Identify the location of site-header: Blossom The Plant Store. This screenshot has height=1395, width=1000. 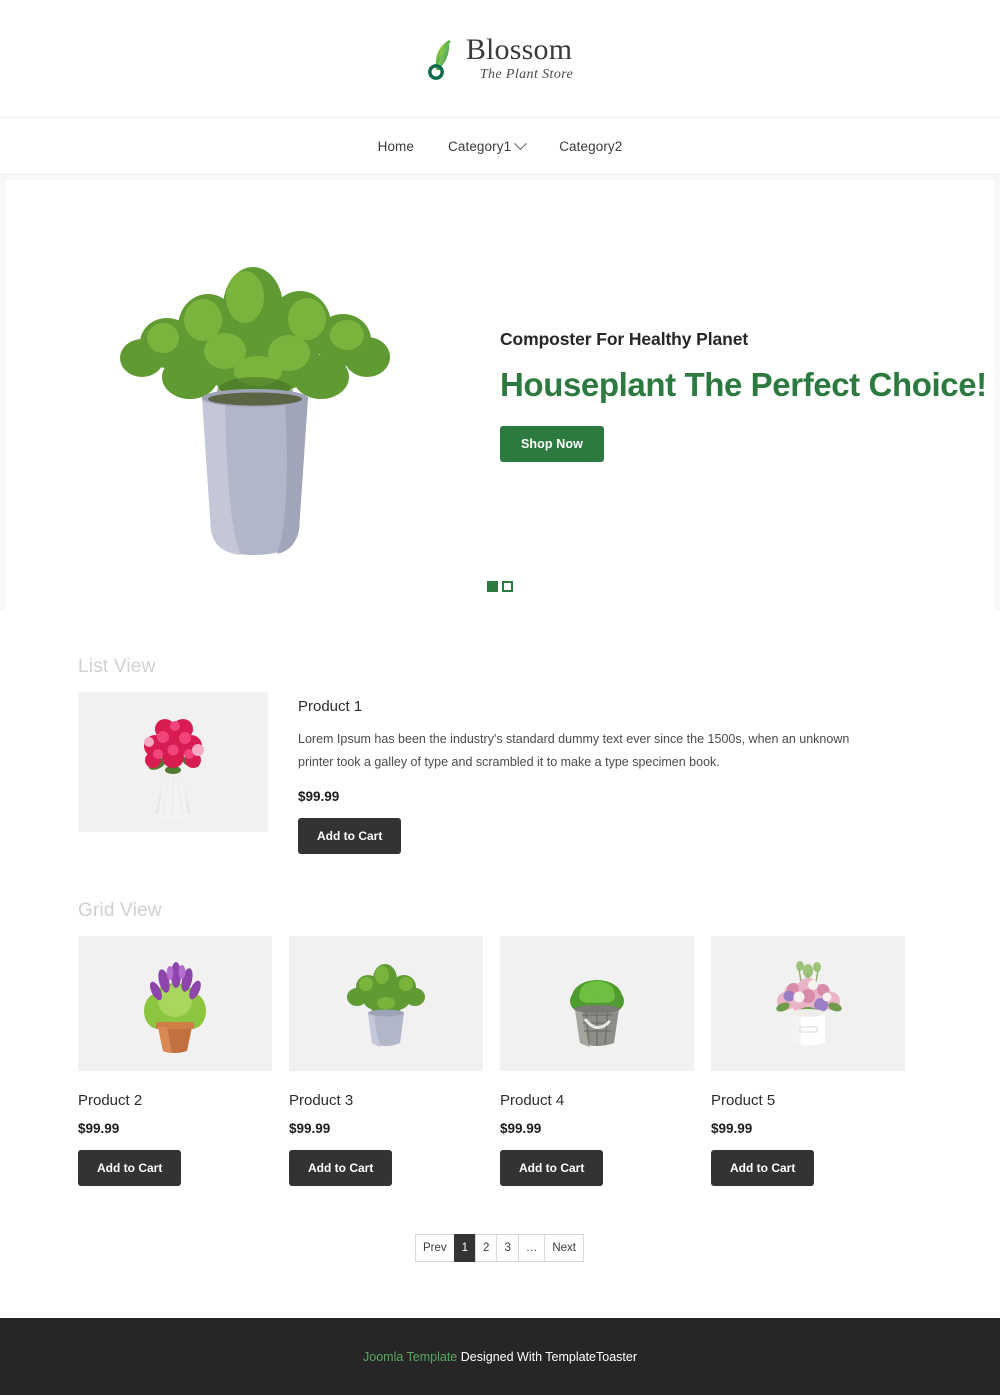
(500, 59).